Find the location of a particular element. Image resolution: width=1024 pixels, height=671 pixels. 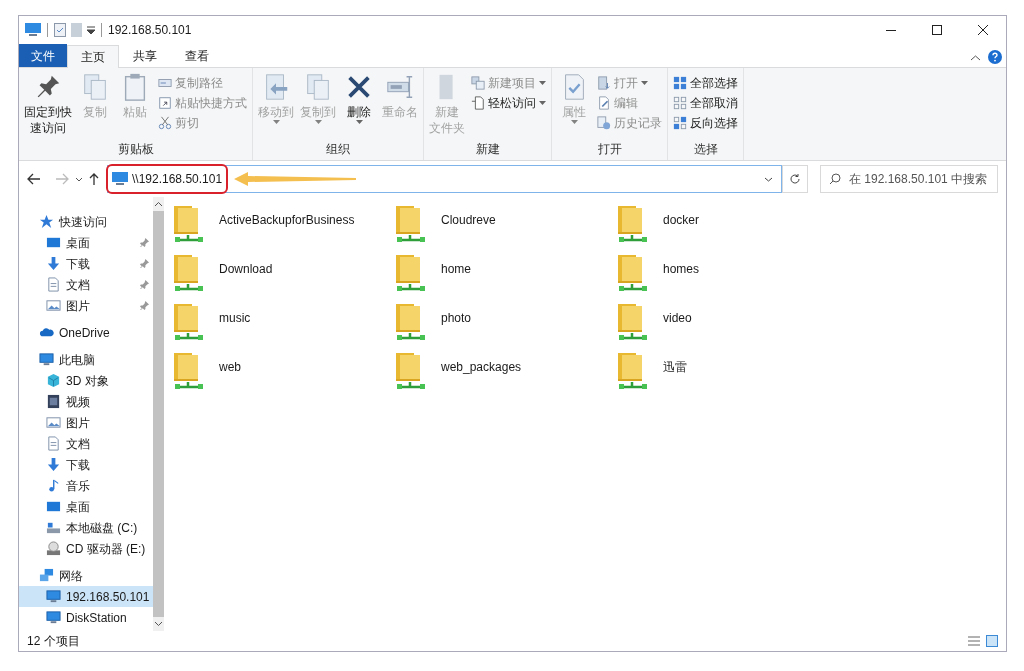

folder-name: ActiveBackupforBusiness is located at coordinates (287, 220).